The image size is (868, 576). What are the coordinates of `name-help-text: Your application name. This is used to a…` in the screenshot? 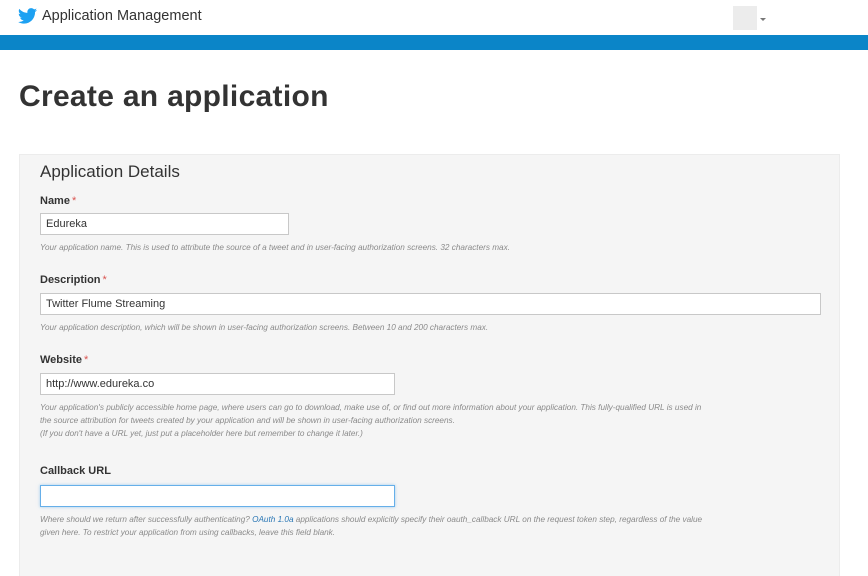 It's located at (275, 247).